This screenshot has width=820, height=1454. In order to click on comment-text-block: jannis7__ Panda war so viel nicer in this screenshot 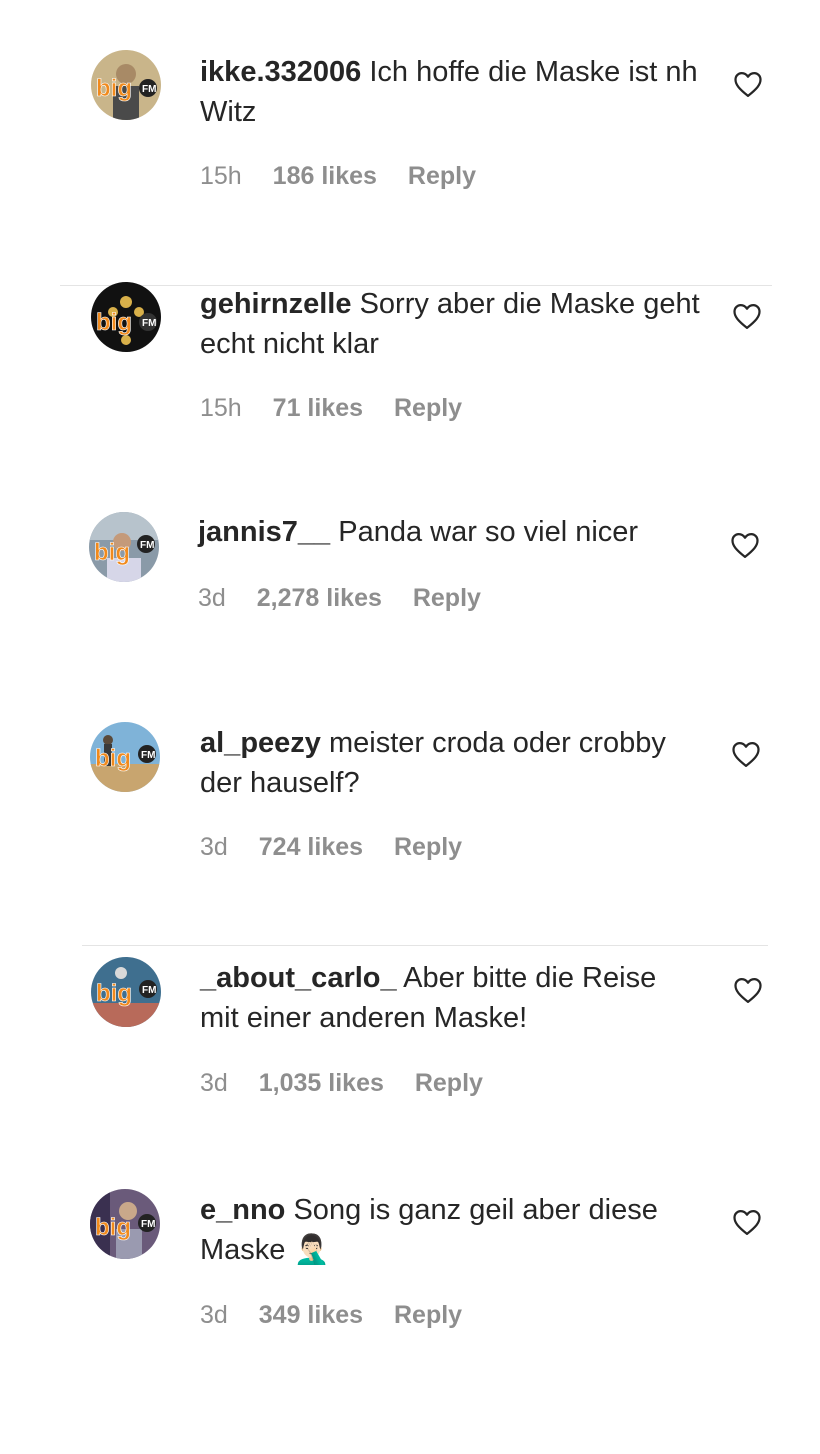, I will do `click(448, 532)`.